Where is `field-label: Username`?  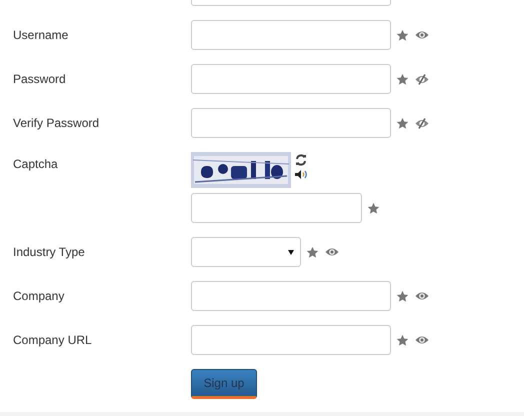 field-label: Username is located at coordinates (40, 35).